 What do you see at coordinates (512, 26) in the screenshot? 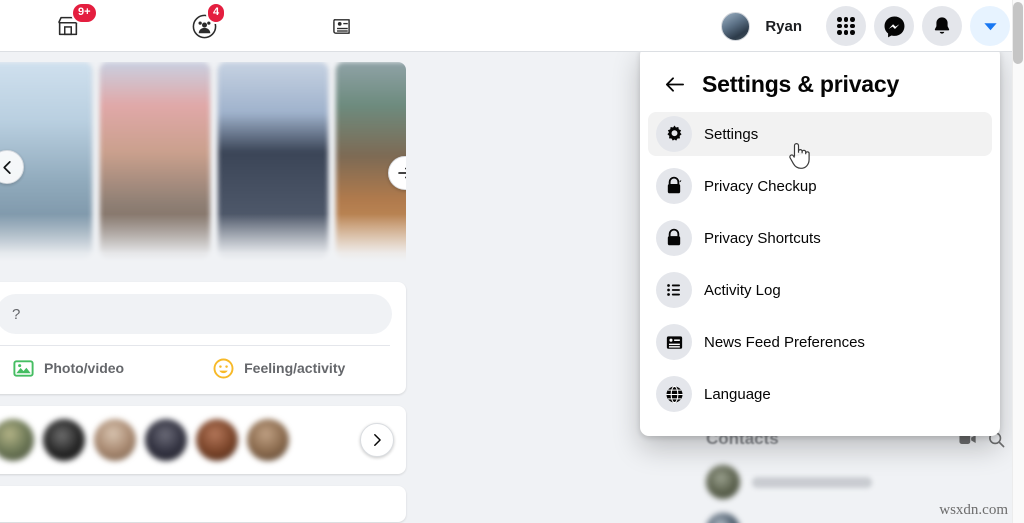
I see `top-navbar: 9+ 4 Ryan` at bounding box center [512, 26].